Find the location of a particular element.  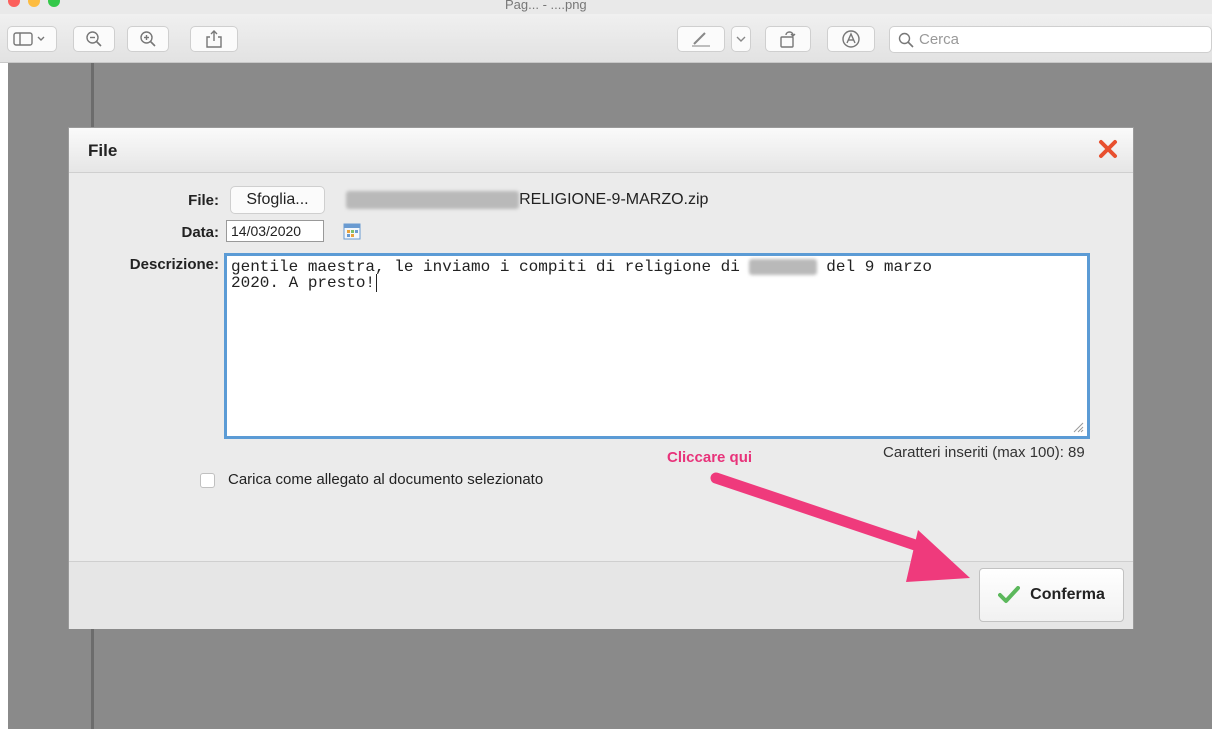

annotate-button is located at coordinates (851, 39).